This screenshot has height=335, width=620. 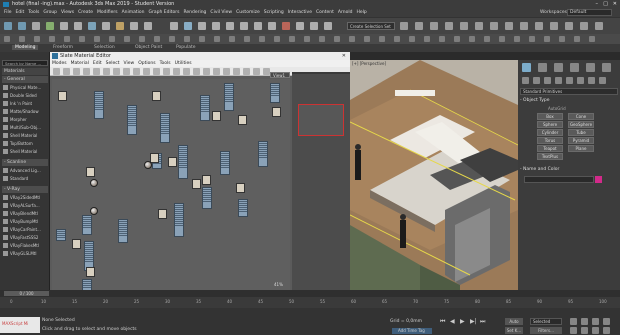 I want to click on general-heading: - General, so click(x=25, y=79).